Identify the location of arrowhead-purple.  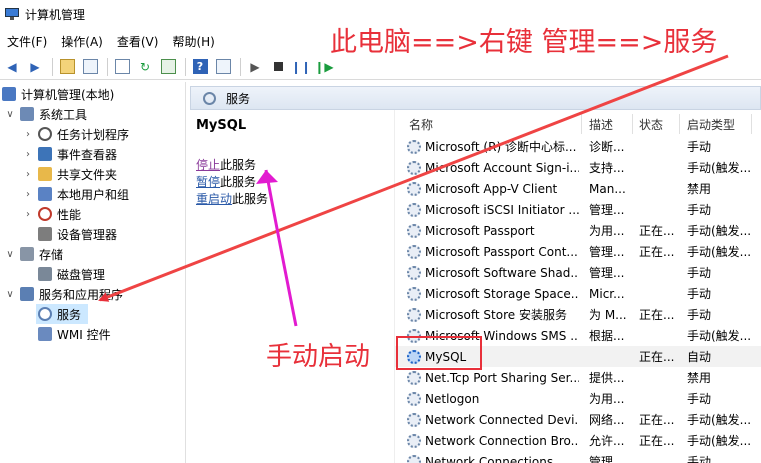
(267, 177).